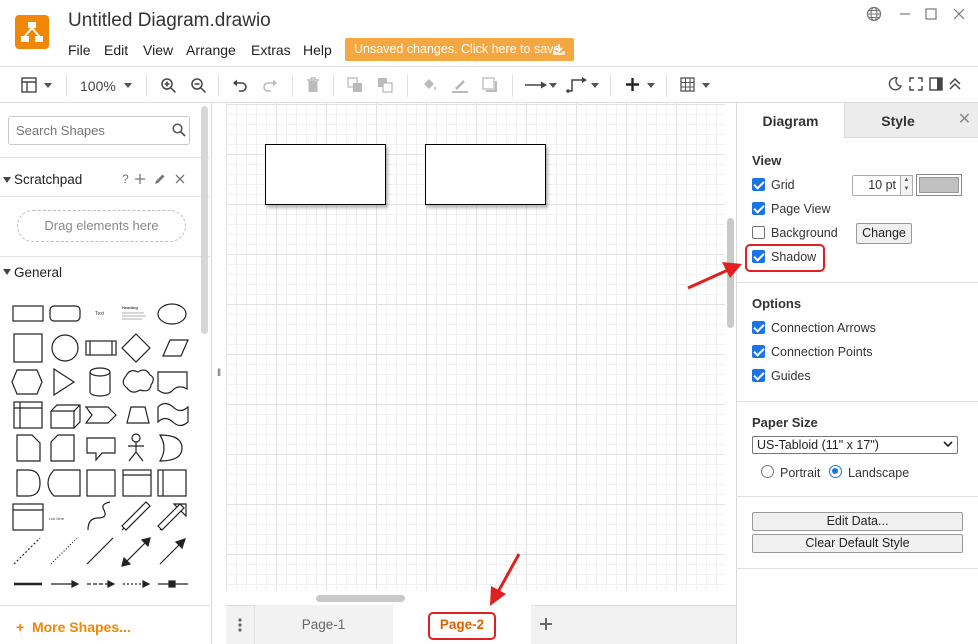 This screenshot has height=644, width=978. Describe the element at coordinates (822, 352) in the screenshot. I see `connection-points-label: Connection Points` at that location.